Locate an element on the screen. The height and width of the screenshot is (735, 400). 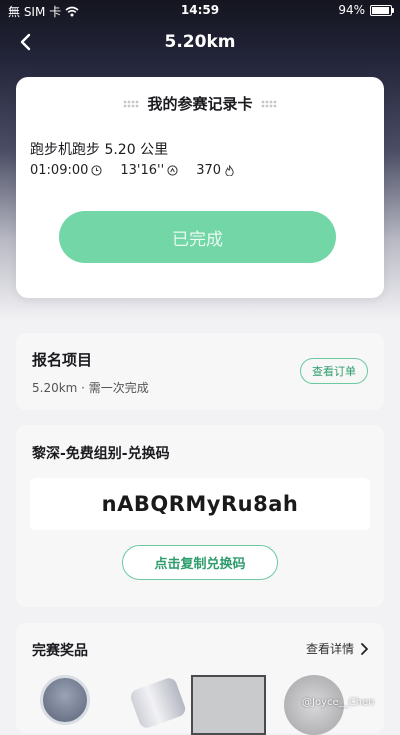
activity-summary: 跑步机跑步 5.20 公里 is located at coordinates (99, 150).